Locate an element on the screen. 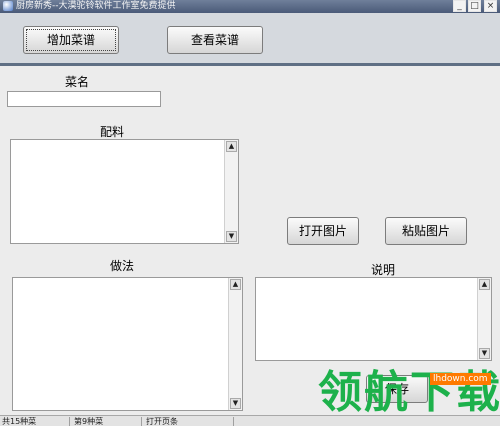 This screenshot has width=500, height=426. description-textarea: ▲ ▼ is located at coordinates (373, 319).